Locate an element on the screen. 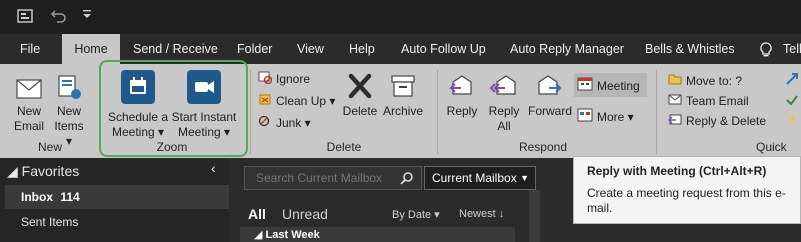  team-email-label: Team Email is located at coordinates (717, 101).